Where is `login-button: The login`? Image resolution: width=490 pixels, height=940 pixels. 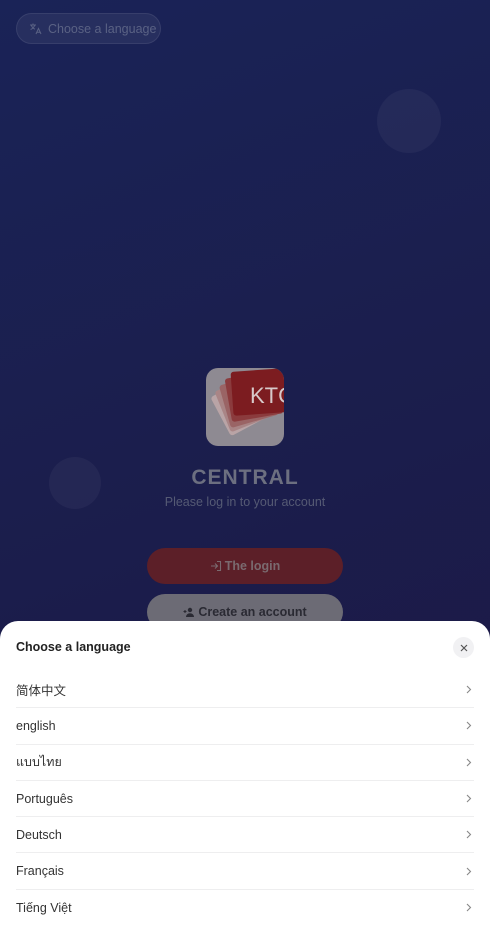 login-button: The login is located at coordinates (245, 566).